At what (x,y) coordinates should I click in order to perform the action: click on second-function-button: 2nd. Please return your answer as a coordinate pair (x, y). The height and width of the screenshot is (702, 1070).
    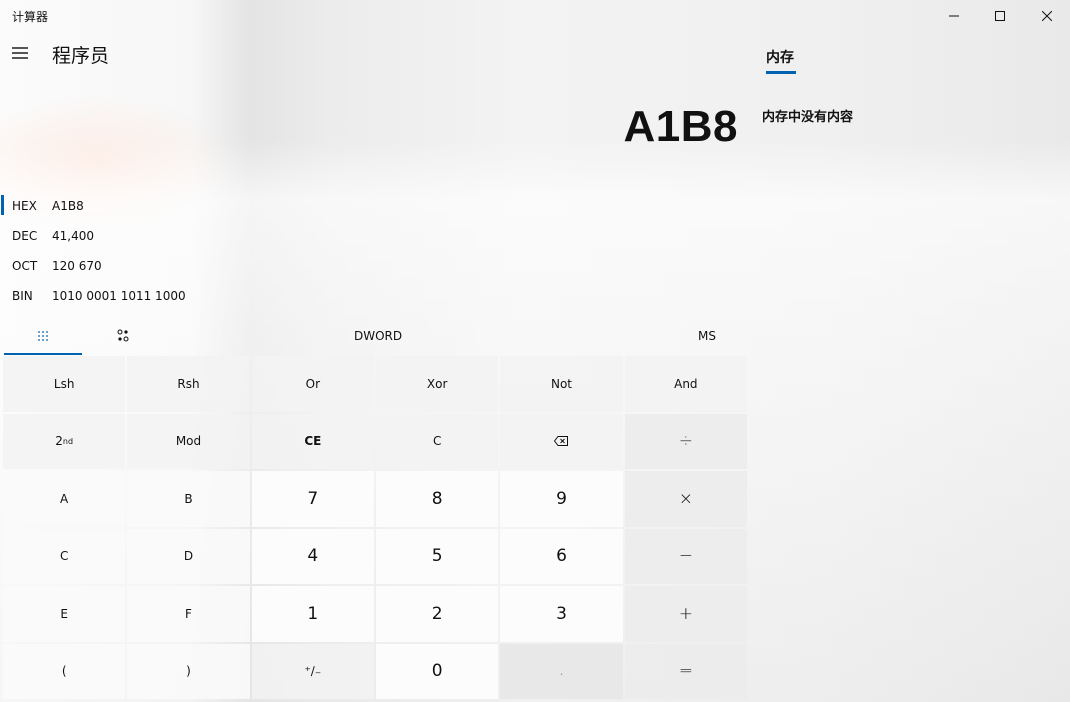
    Looking at the image, I should click on (64, 441).